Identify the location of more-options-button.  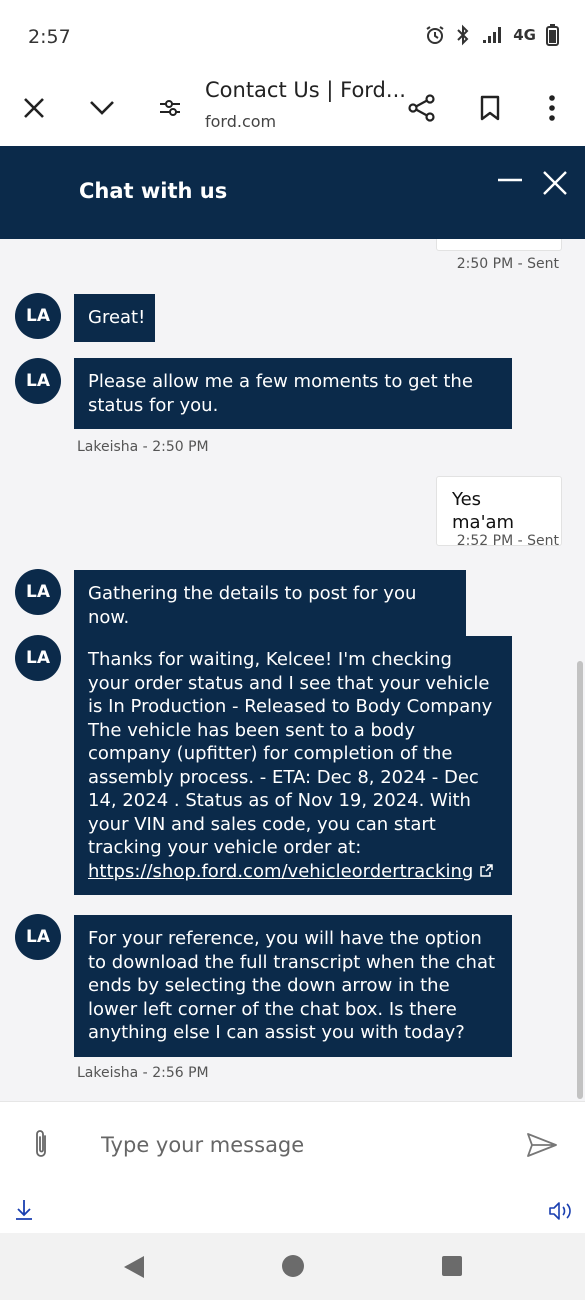
(552, 108).